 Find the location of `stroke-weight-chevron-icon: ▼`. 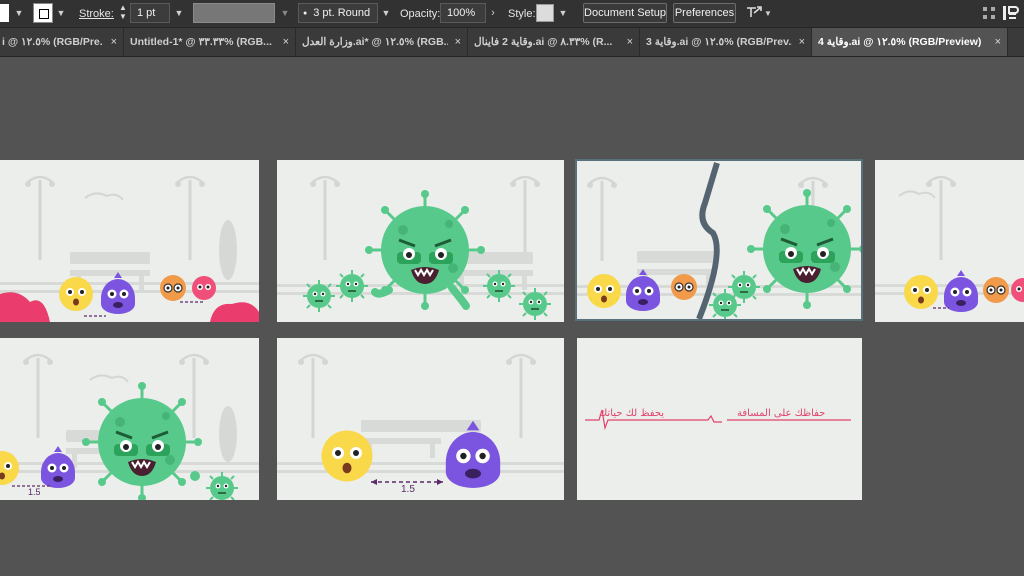

stroke-weight-chevron-icon: ▼ is located at coordinates (179, 13).